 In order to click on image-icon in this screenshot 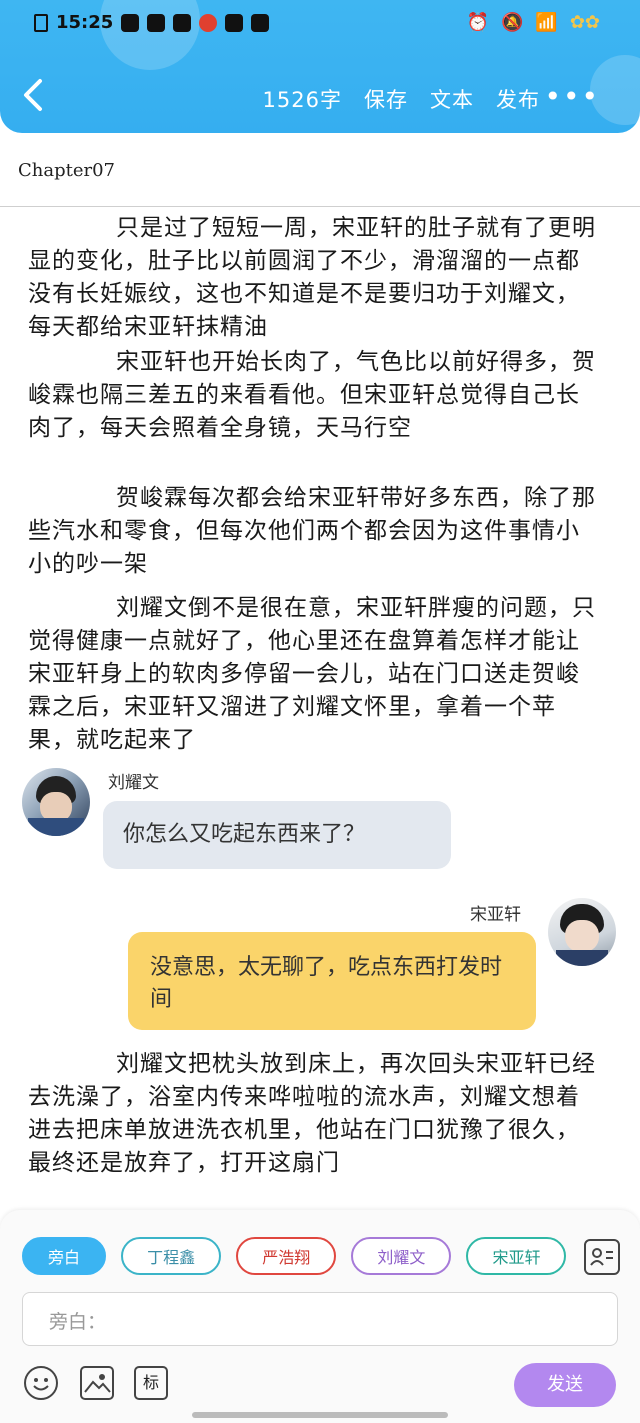, I will do `click(97, 1383)`.